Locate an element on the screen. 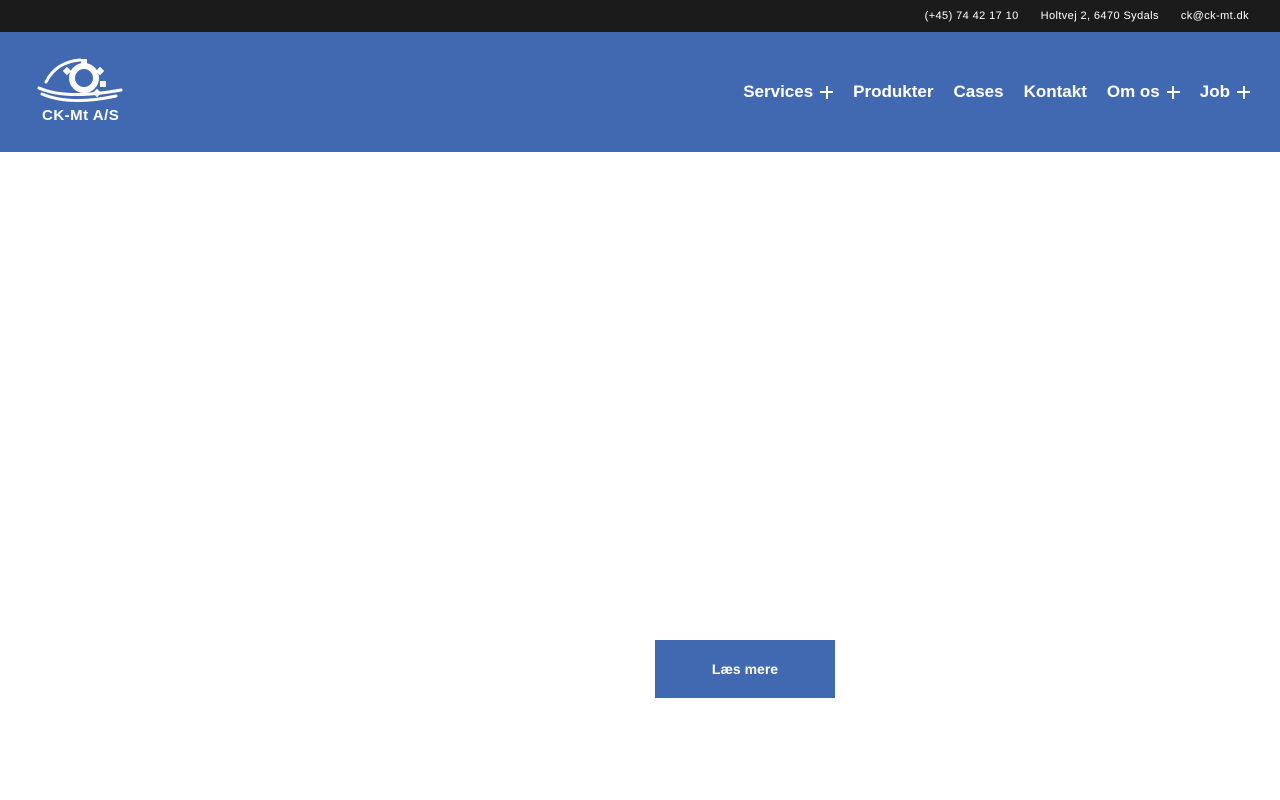 The height and width of the screenshot is (800, 1280). read-more-button: Læs mere is located at coordinates (745, 669).